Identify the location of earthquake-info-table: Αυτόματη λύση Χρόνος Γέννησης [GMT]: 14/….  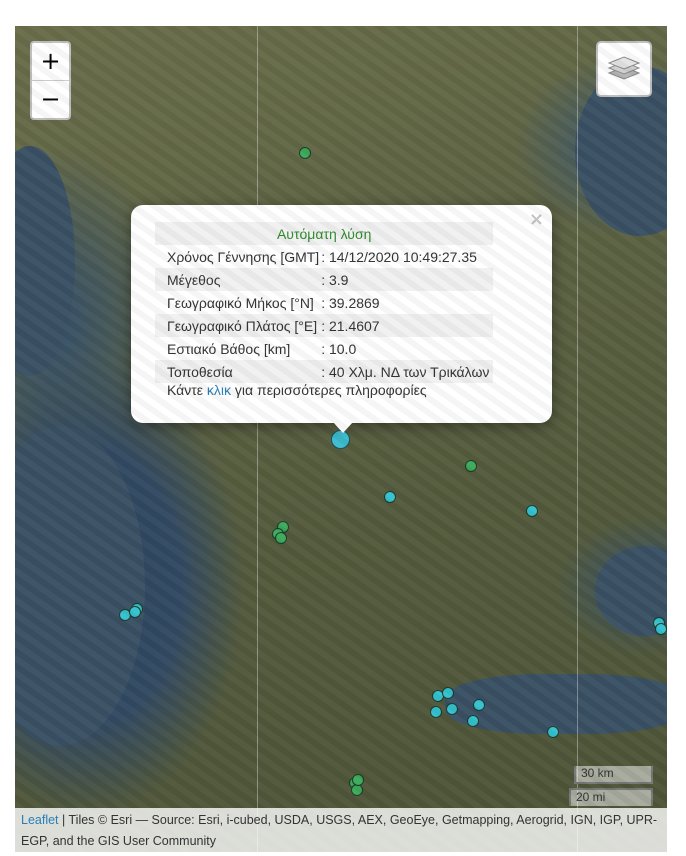
(324, 302).